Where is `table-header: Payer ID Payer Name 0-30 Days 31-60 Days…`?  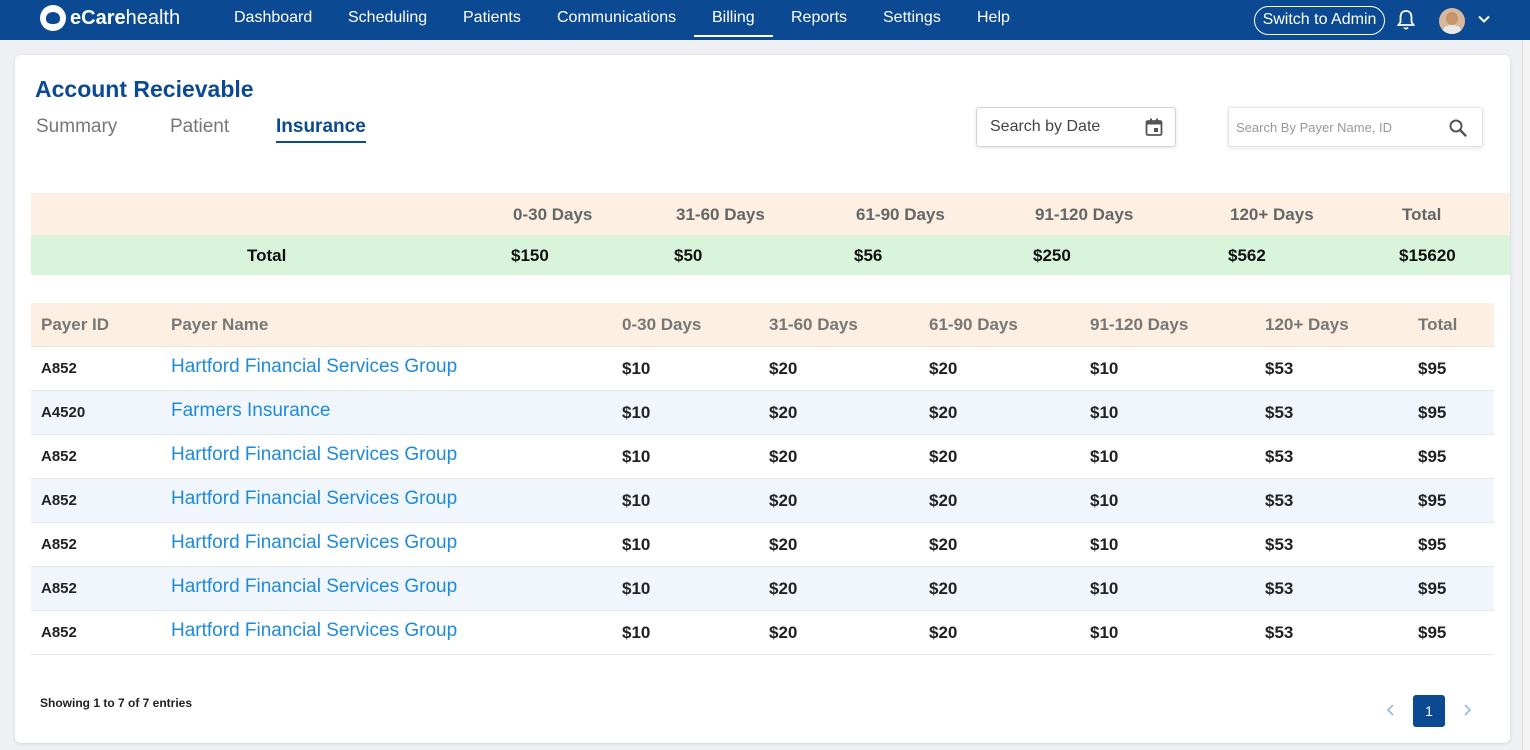 table-header: Payer ID Payer Name 0-30 Days 31-60 Days… is located at coordinates (762, 325).